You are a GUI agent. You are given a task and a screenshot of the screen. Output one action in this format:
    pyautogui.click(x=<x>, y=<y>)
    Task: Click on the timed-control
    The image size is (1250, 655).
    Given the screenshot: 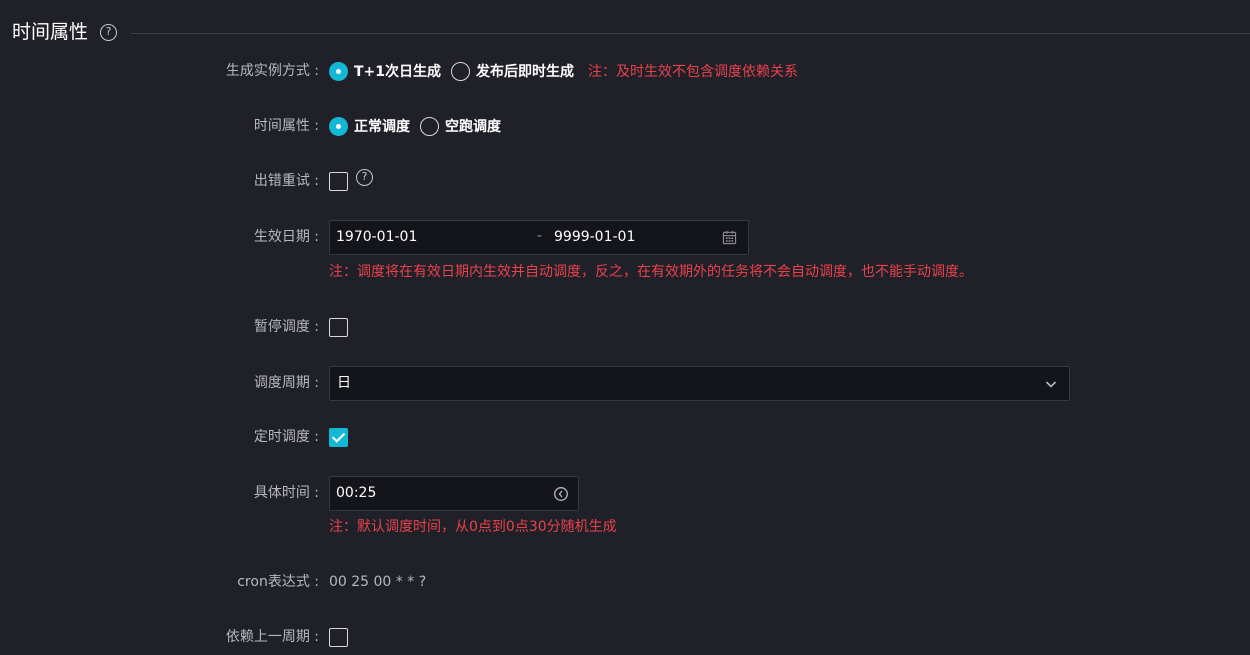 What is the action you would take?
    pyautogui.click(x=338, y=437)
    